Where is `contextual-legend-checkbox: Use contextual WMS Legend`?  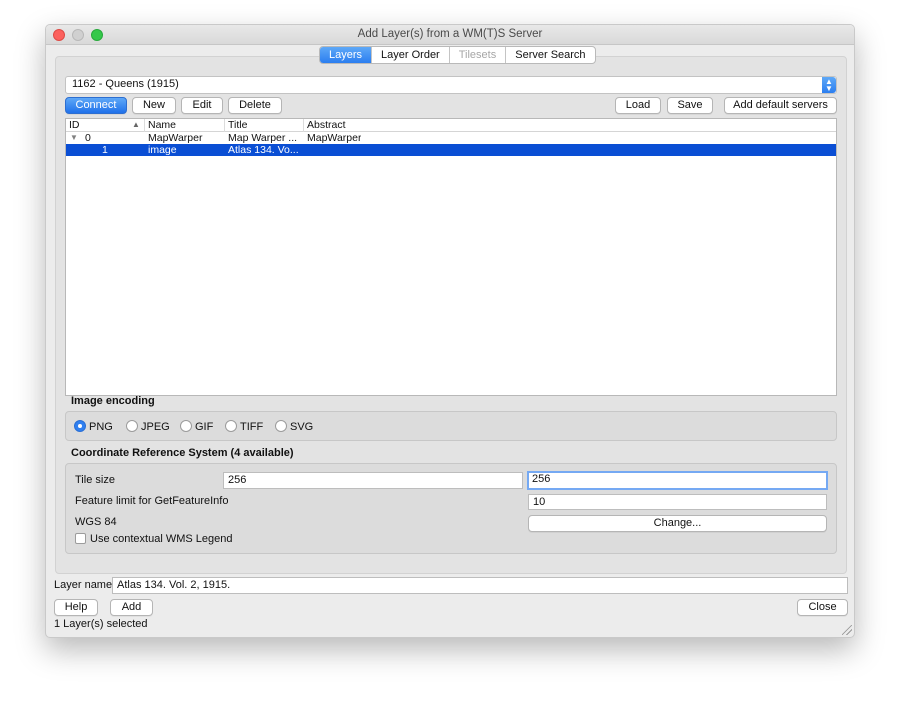 contextual-legend-checkbox: Use contextual WMS Legend is located at coordinates (153, 539).